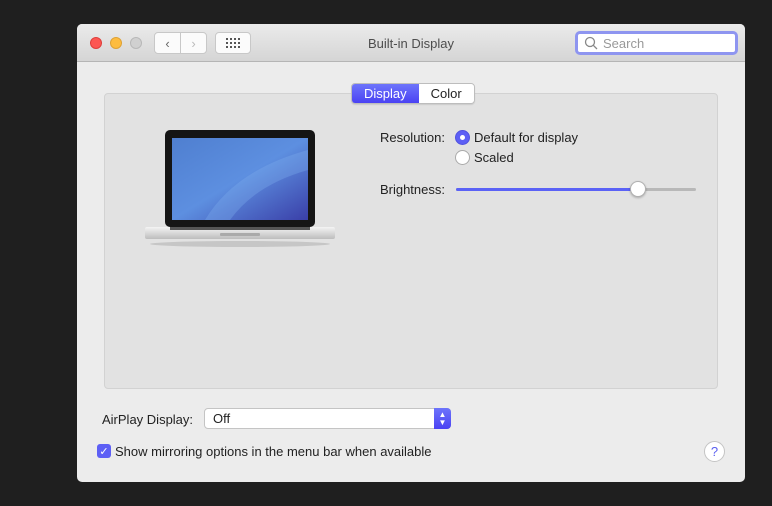 Image resolution: width=772 pixels, height=506 pixels. What do you see at coordinates (591, 43) in the screenshot?
I see `search-icon` at bounding box center [591, 43].